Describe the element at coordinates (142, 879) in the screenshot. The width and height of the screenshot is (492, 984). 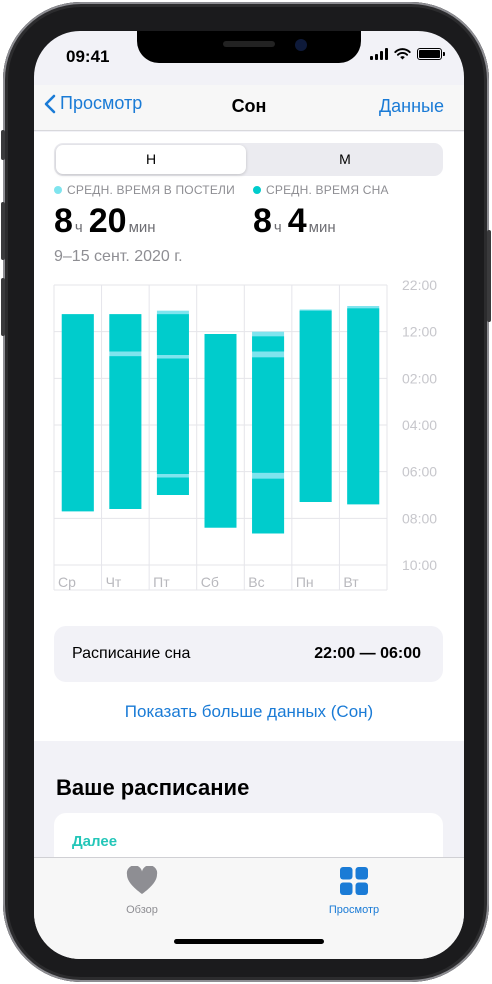
I see `heart-icon` at that location.